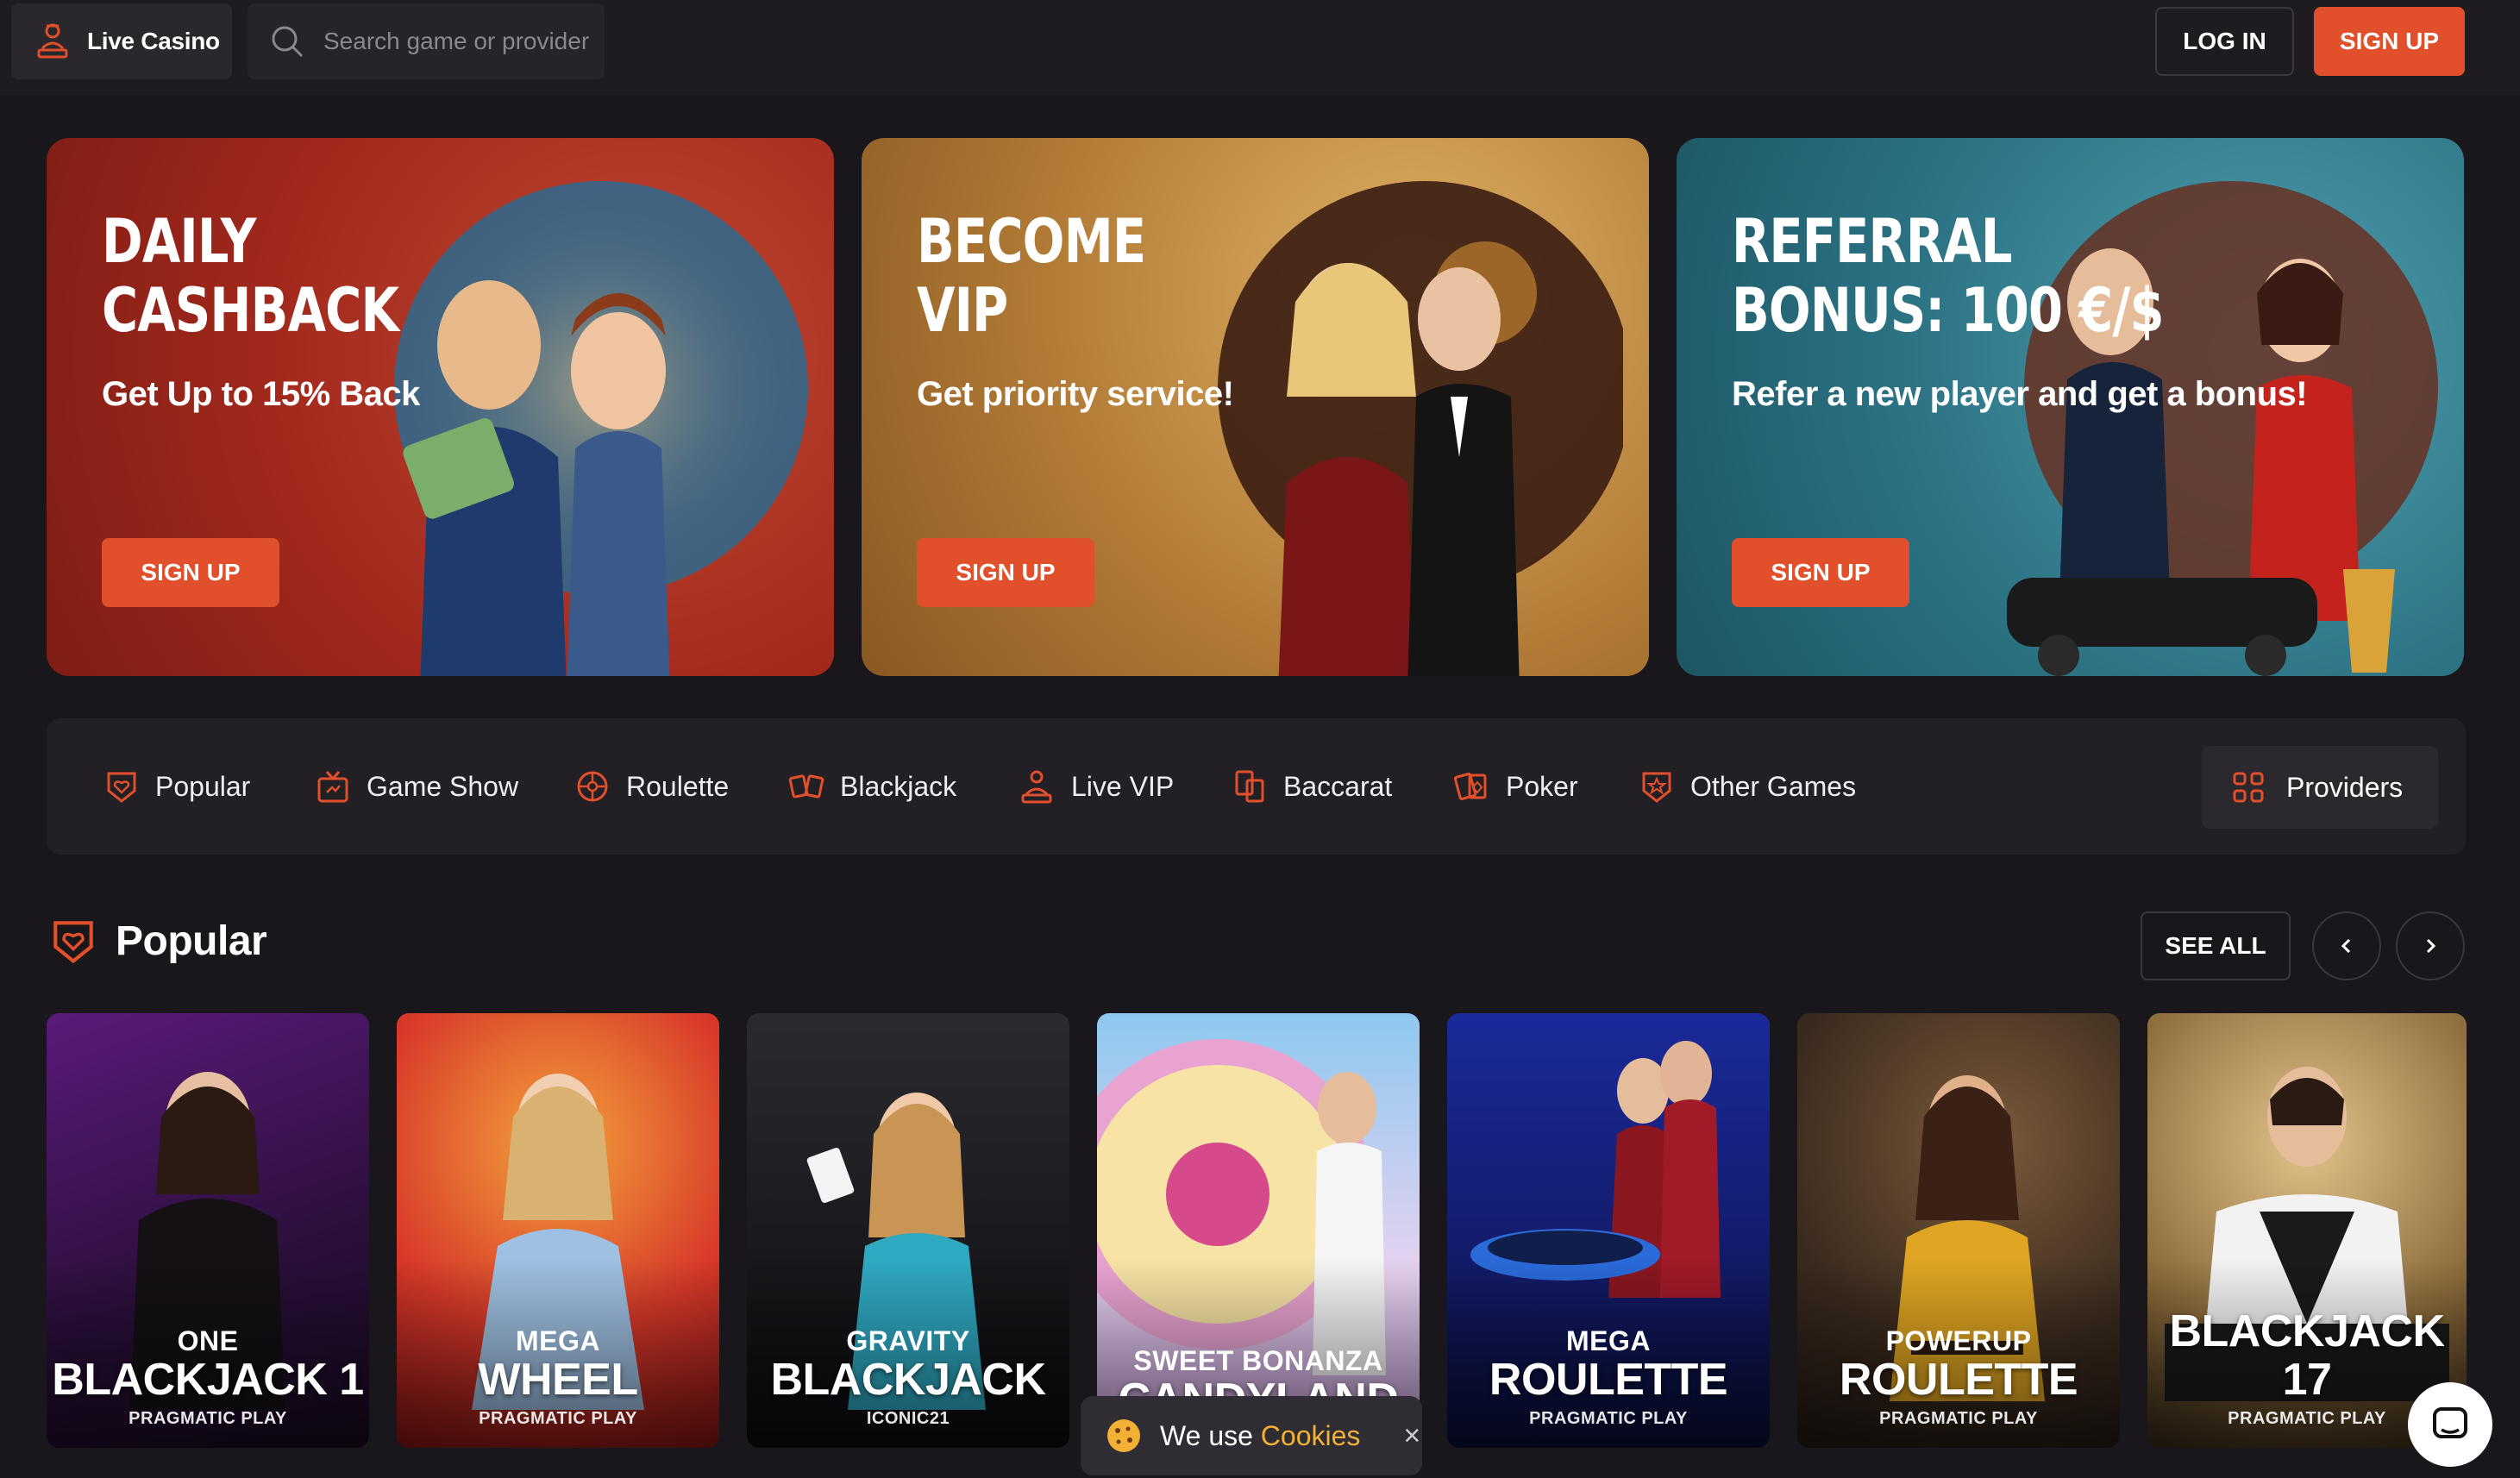  Describe the element at coordinates (288, 42) in the screenshot. I see `search-icon` at that location.